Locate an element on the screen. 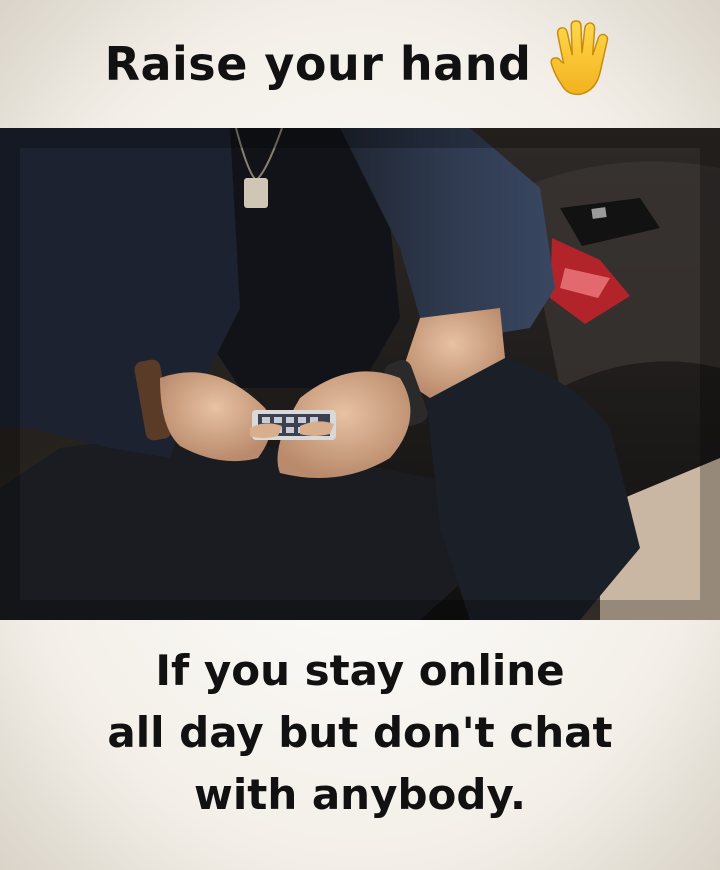  title: Raise your hand is located at coordinates (318, 64).